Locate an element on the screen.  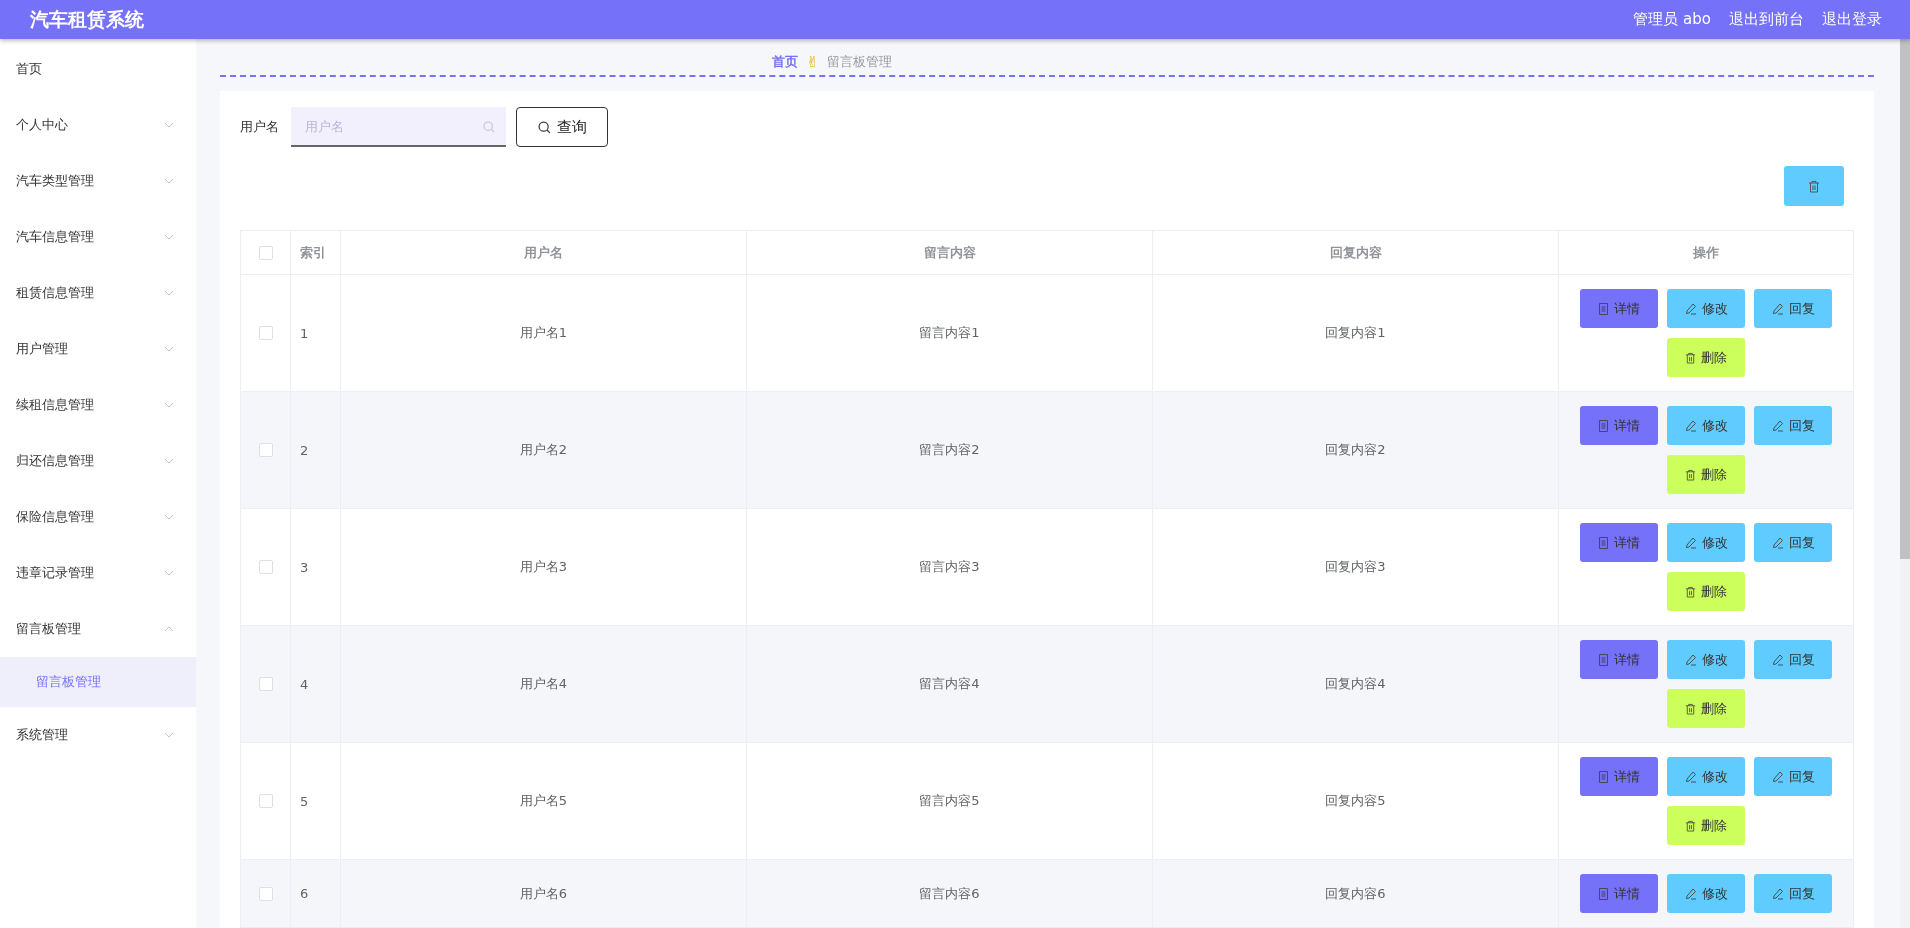
table-cell: 用户名1 is located at coordinates (543, 333).